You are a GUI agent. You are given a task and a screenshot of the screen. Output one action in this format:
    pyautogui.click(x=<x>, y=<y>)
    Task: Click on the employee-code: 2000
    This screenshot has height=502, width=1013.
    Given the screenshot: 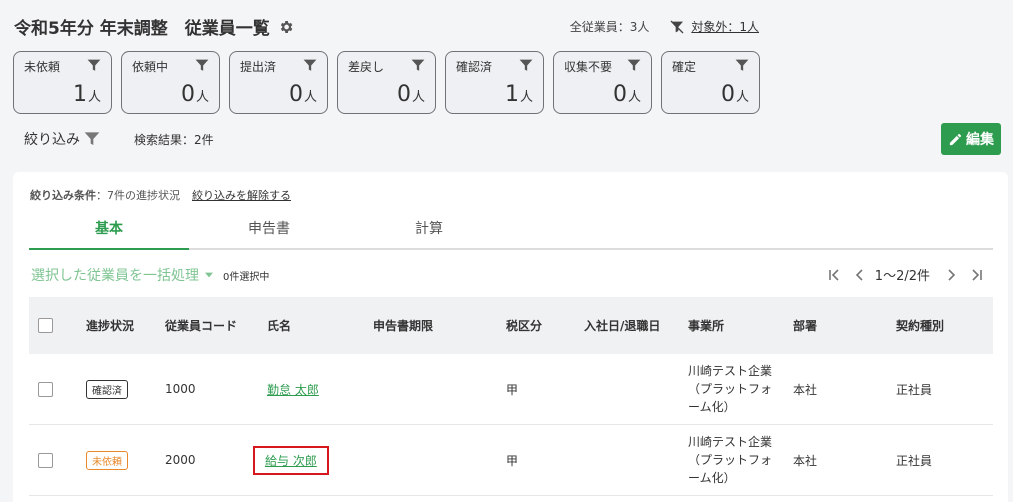 What is the action you would take?
    pyautogui.click(x=180, y=460)
    